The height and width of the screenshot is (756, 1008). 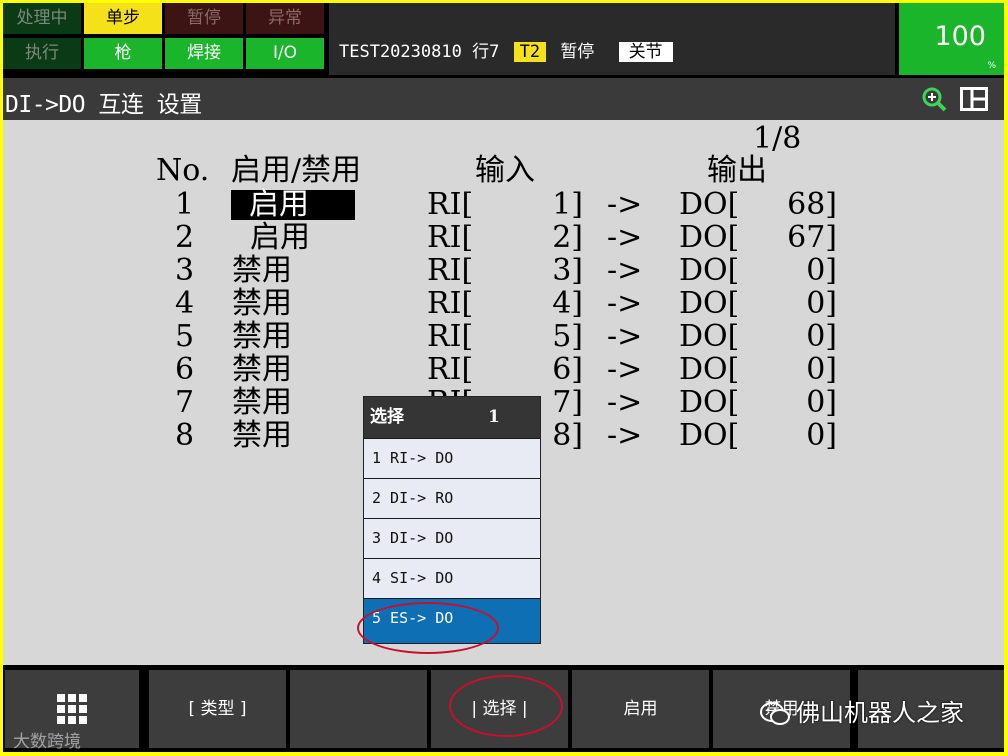 I want to click on status-processing: 处理中, so click(x=42, y=18).